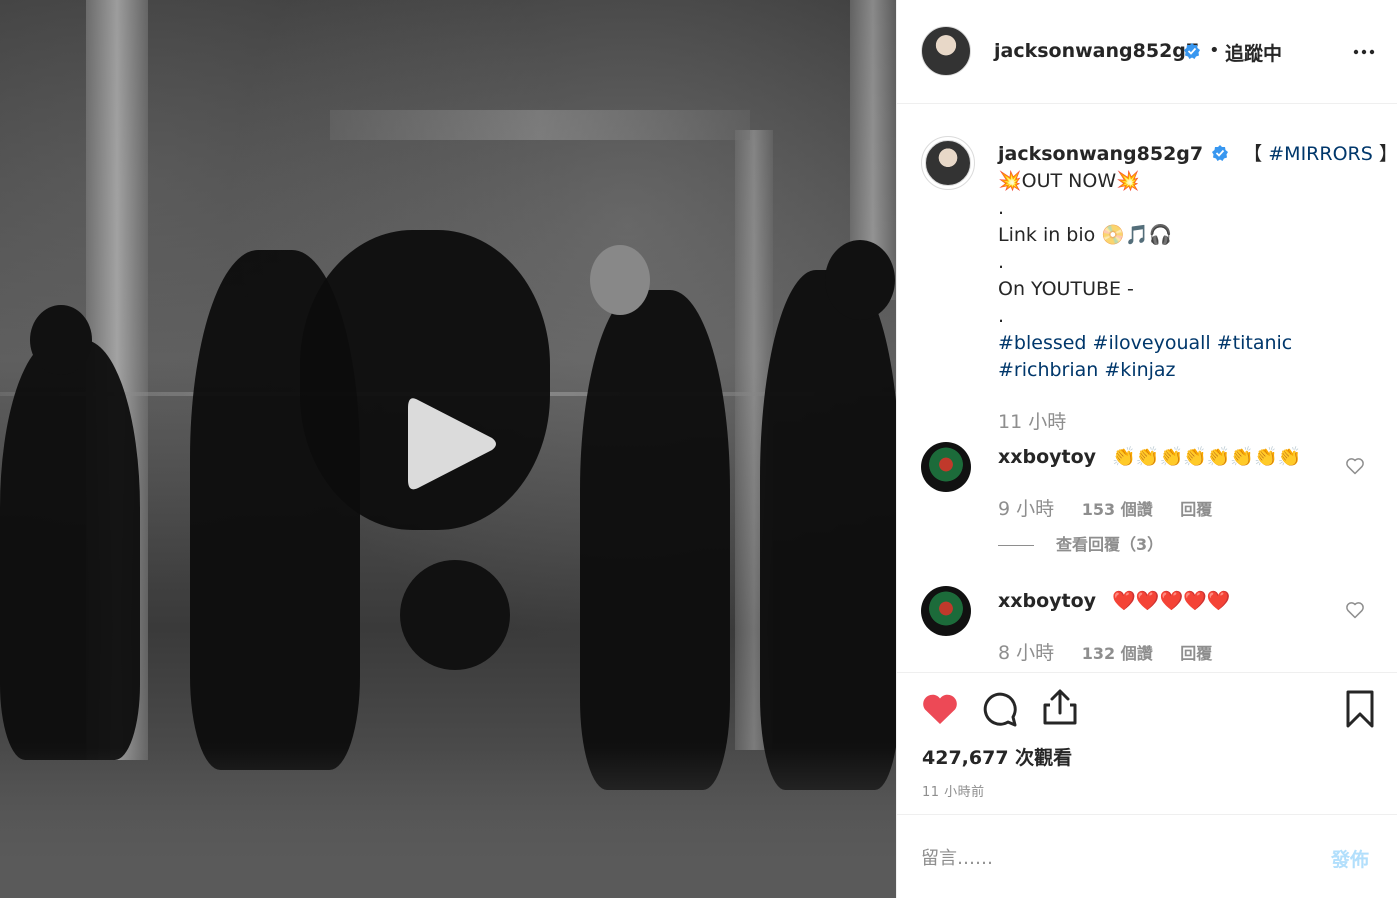  I want to click on comment-2: xxboytoy ❤️❤️❤️❤️❤️, so click(1114, 601).